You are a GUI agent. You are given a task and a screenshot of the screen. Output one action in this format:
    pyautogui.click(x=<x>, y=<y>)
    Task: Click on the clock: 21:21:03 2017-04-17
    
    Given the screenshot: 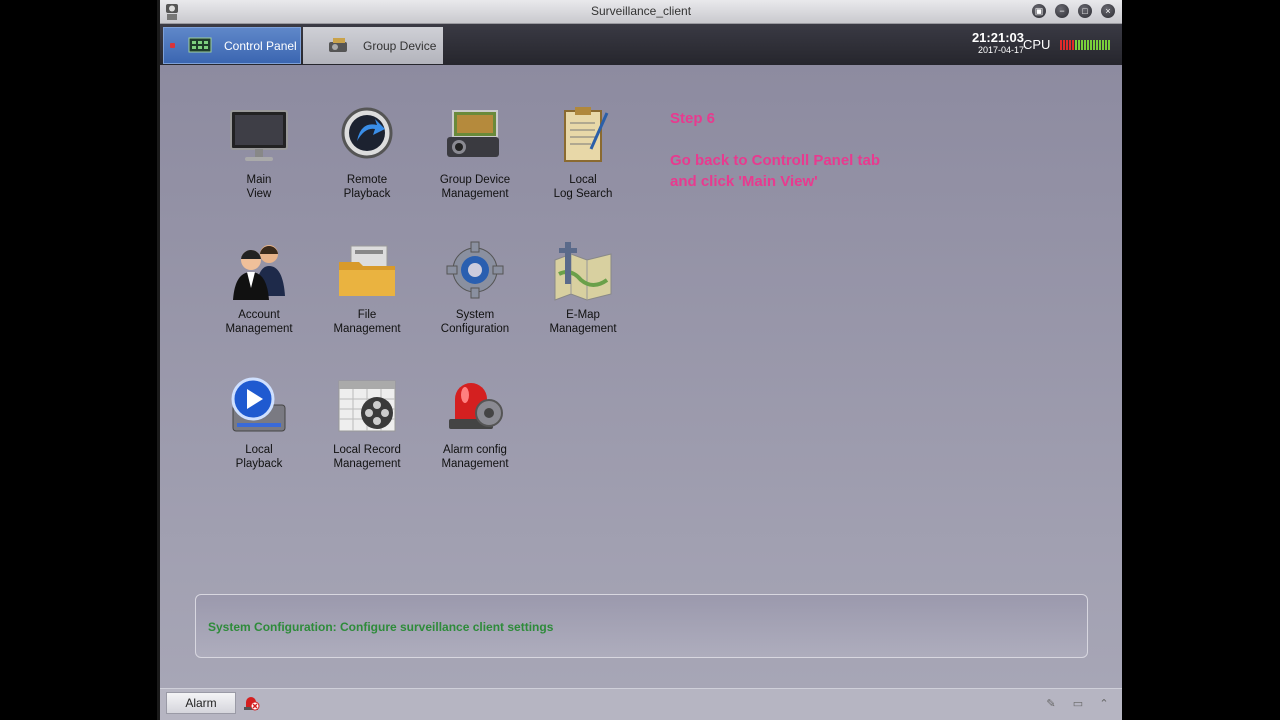 What is the action you would take?
    pyautogui.click(x=996, y=43)
    